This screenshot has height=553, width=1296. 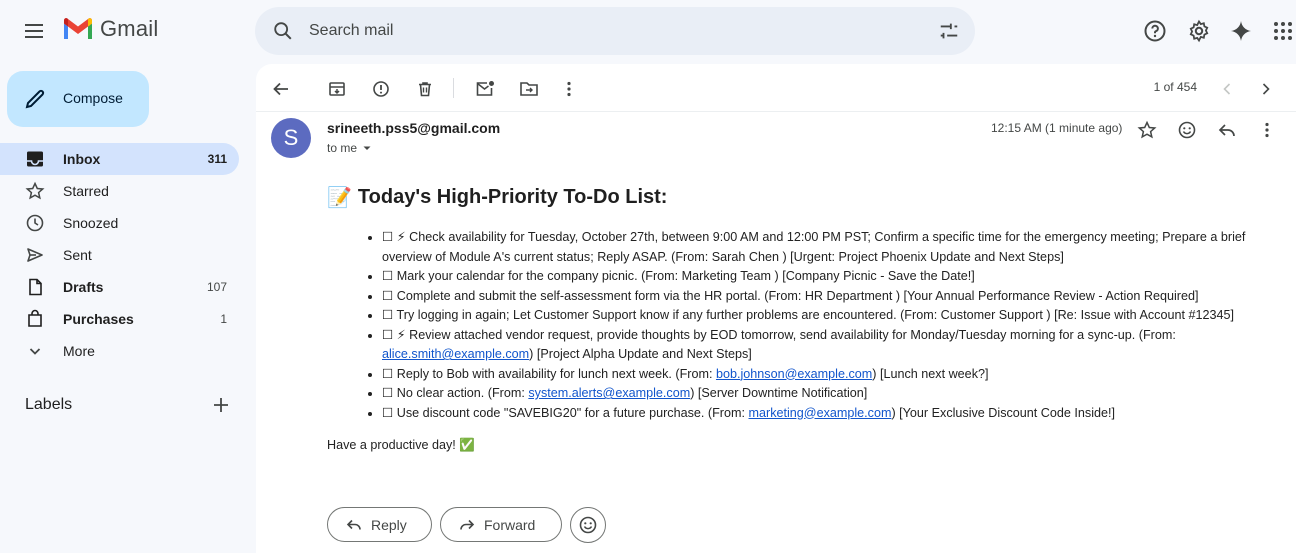 I want to click on app-name: Gmail, so click(x=129, y=28).